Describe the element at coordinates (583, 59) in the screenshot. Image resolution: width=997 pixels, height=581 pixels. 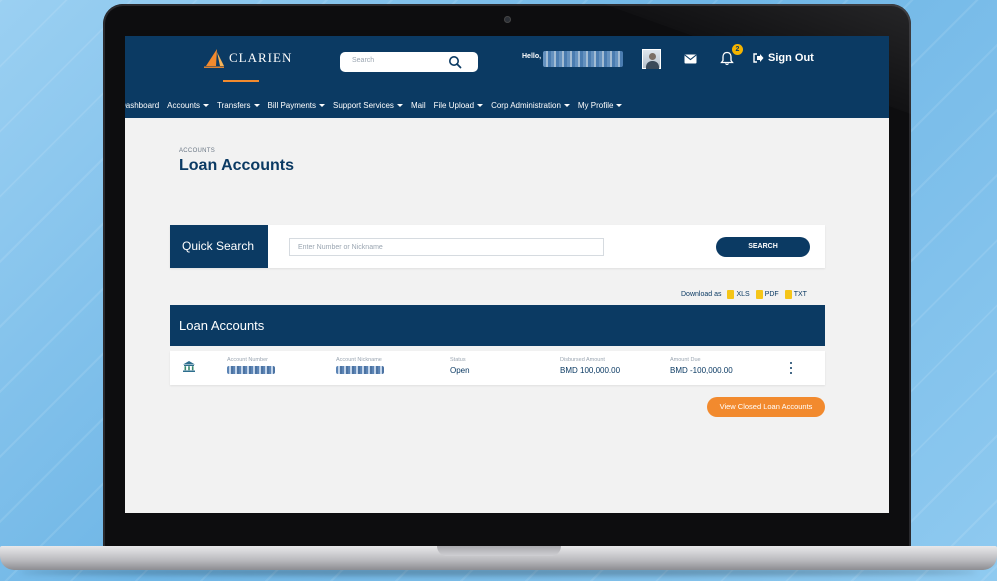
I see `redacted-username` at that location.